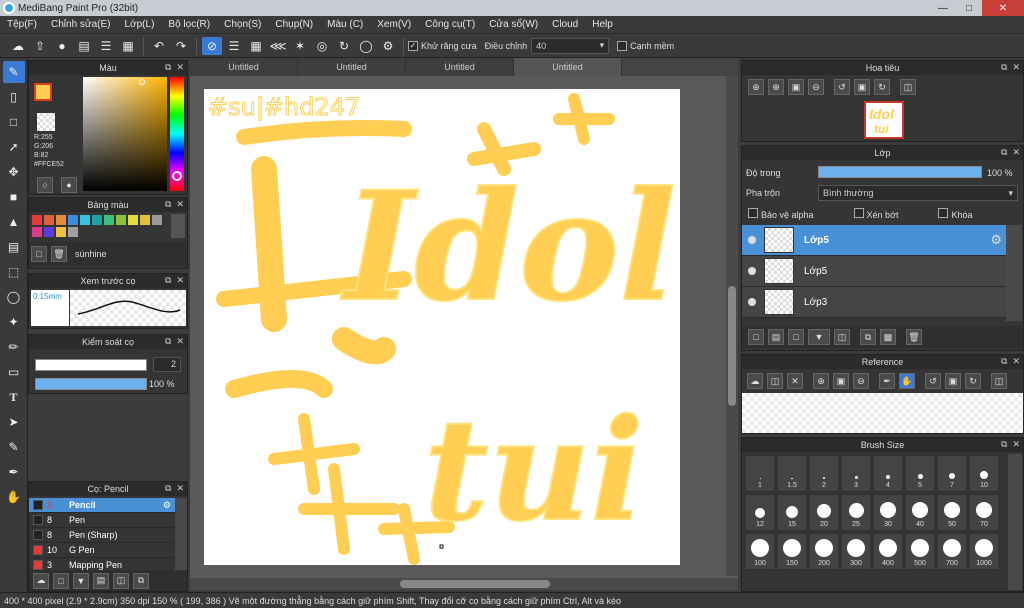 The width and height of the screenshot is (1024, 608). Describe the element at coordinates (753, 213) in the screenshot. I see `protect-alpha-checkbox` at that location.